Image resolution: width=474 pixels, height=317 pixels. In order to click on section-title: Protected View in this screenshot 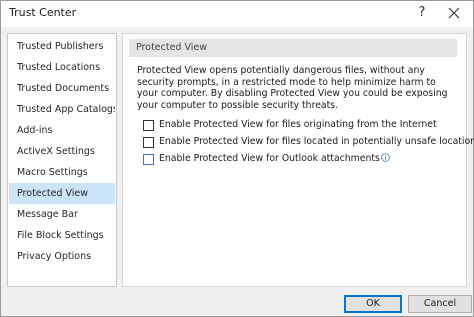, I will do `click(172, 47)`.